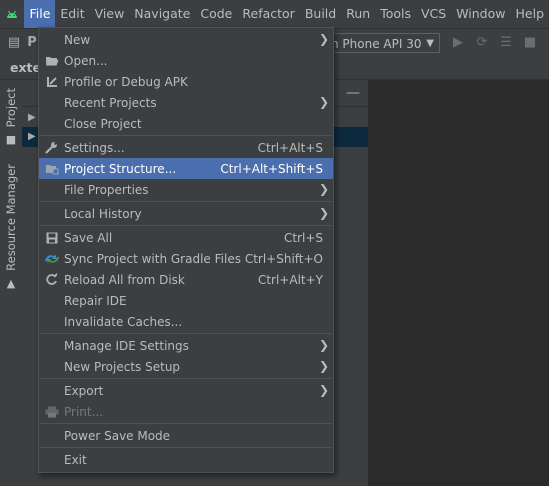 Image resolution: width=549 pixels, height=486 pixels. Describe the element at coordinates (458, 43) in the screenshot. I see `run-icon: ▶` at that location.